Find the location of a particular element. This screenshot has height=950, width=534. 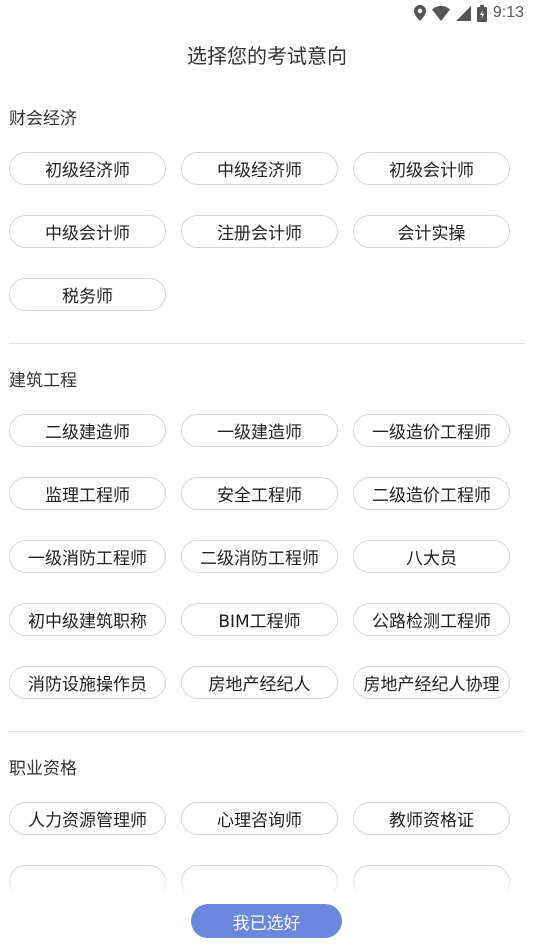

status-time: 9:13 is located at coordinates (508, 12).